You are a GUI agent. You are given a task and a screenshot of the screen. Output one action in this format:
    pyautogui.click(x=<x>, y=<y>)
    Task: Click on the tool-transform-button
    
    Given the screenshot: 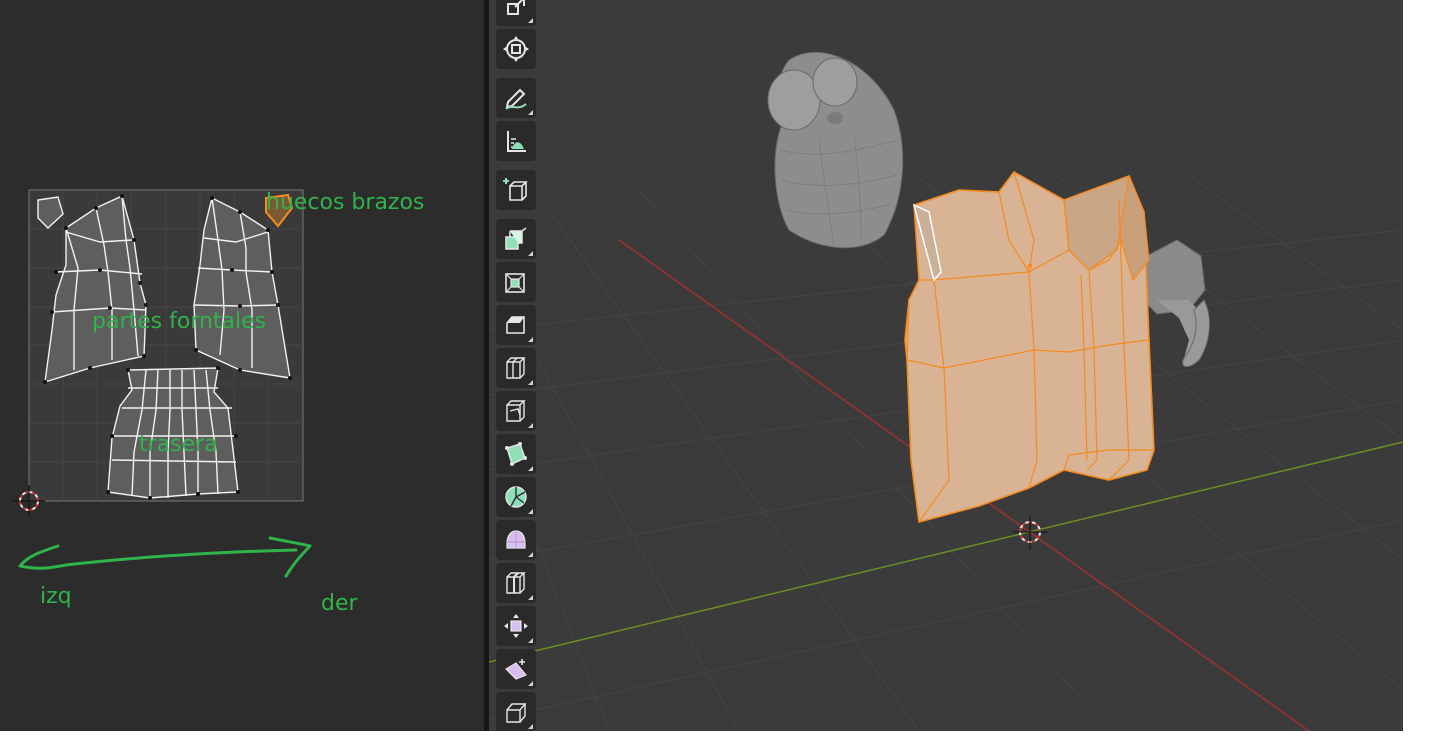 What is the action you would take?
    pyautogui.click(x=516, y=49)
    